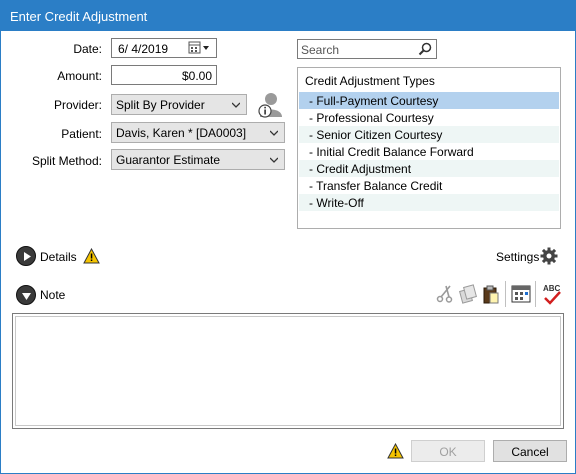 The image size is (576, 474). What do you see at coordinates (549, 256) in the screenshot?
I see `gear-icon` at bounding box center [549, 256].